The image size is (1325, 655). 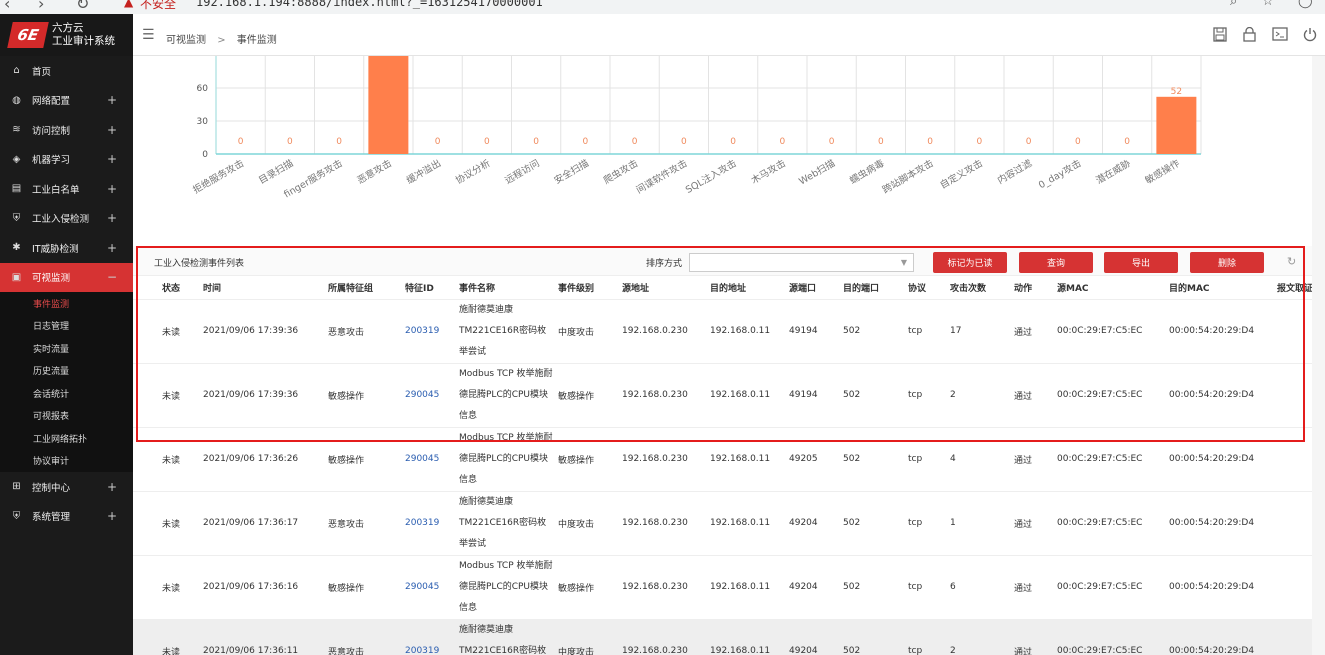 I want to click on lock-icon, so click(x=1249, y=36).